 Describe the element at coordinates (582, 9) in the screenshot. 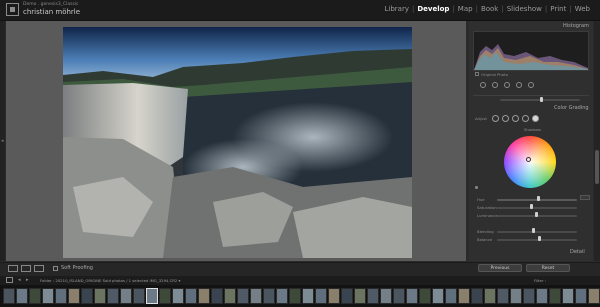

I see `module-web: Web` at that location.